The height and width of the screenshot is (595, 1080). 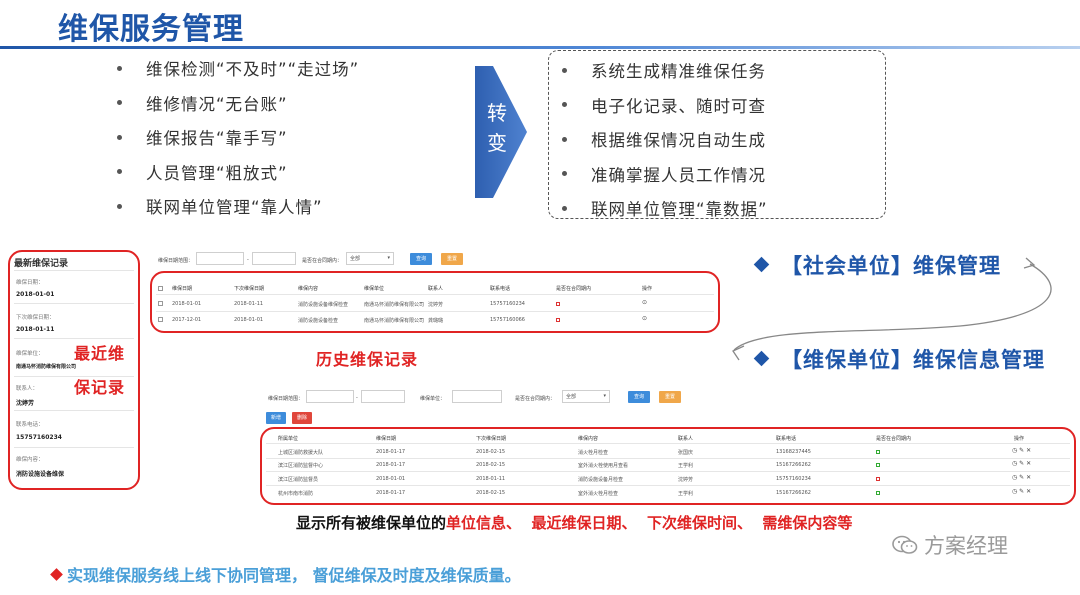 What do you see at coordinates (477, 396) in the screenshot?
I see `unit-input` at bounding box center [477, 396].